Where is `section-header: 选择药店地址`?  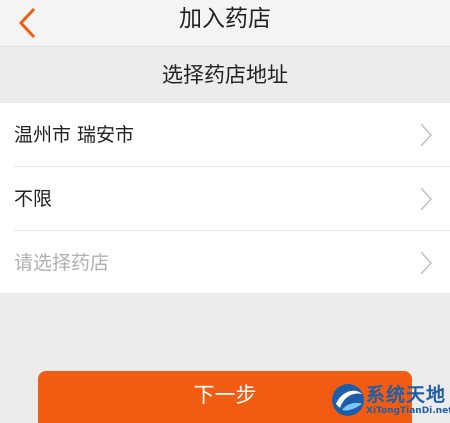 section-header: 选择药店地址 is located at coordinates (225, 76).